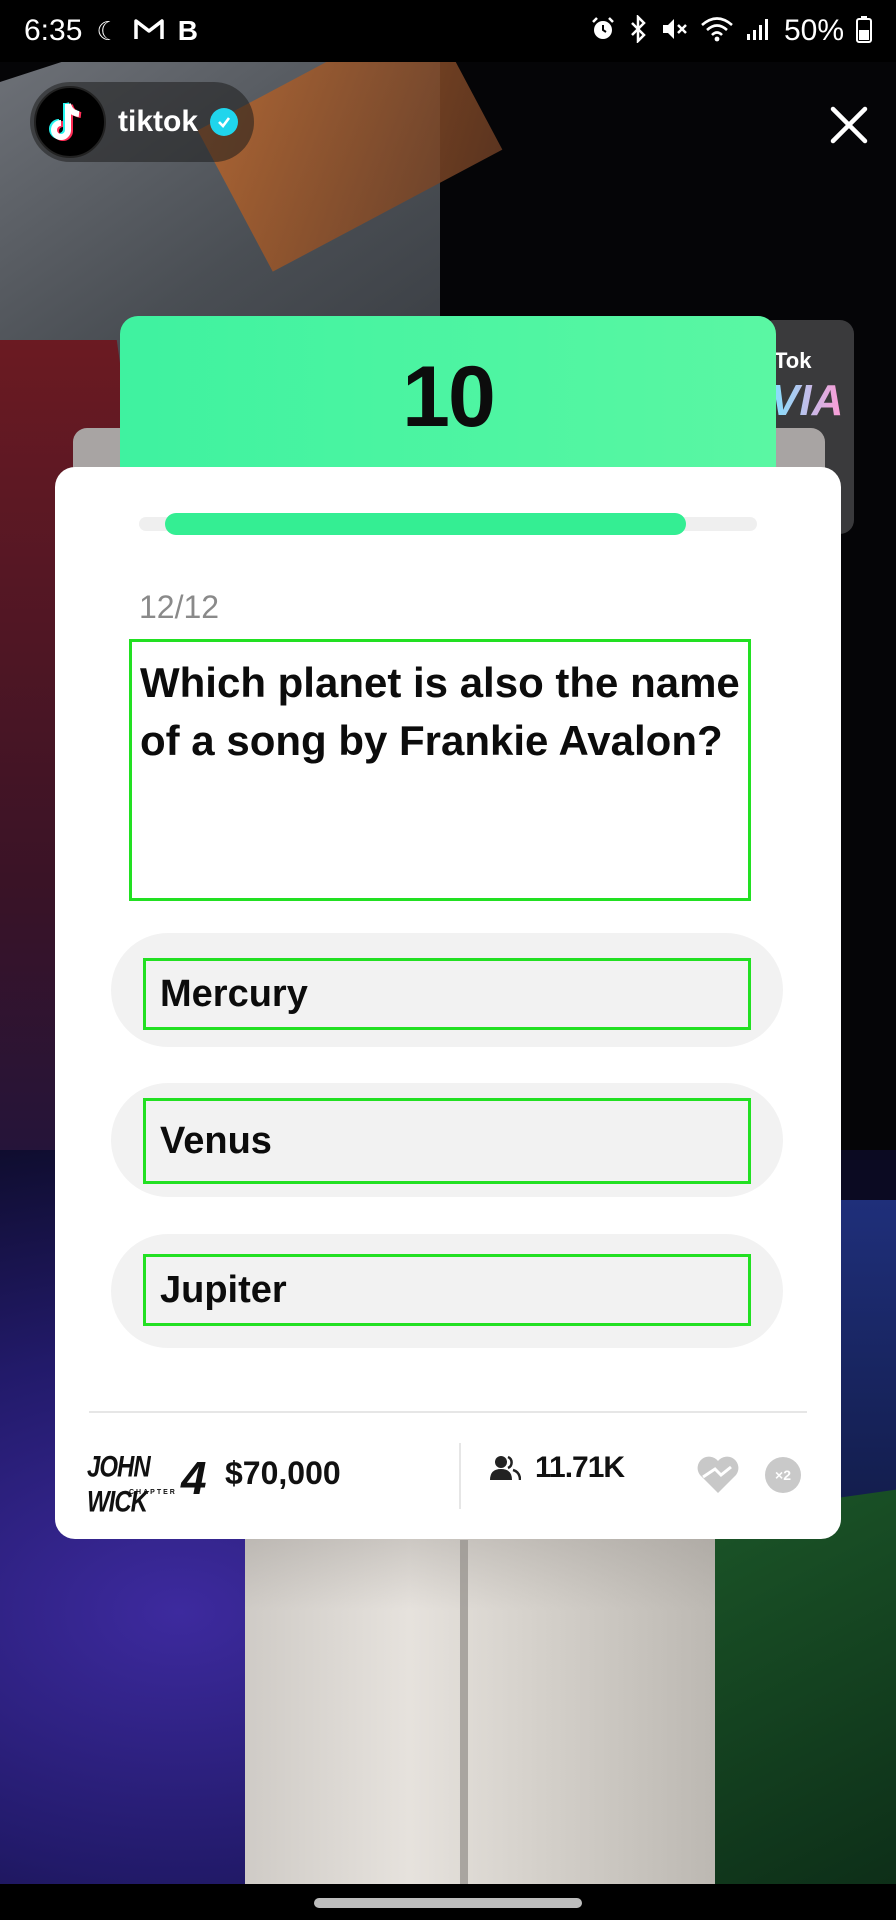 The height and width of the screenshot is (1920, 896). Describe the element at coordinates (793, 360) in the screenshot. I see `peek-label-top: Tok` at that location.